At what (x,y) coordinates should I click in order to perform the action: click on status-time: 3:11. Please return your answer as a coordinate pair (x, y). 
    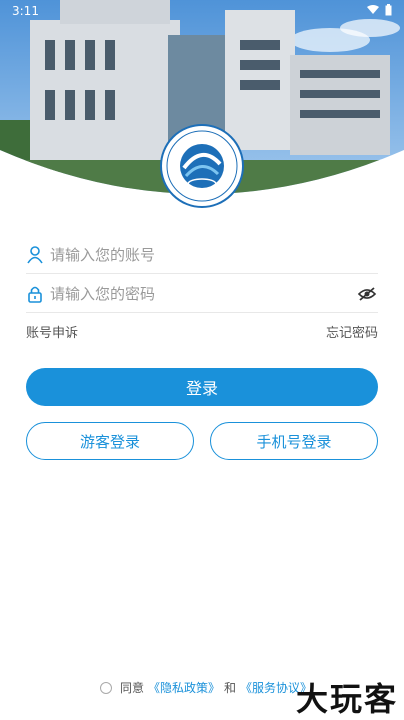
    Looking at the image, I should click on (25, 11).